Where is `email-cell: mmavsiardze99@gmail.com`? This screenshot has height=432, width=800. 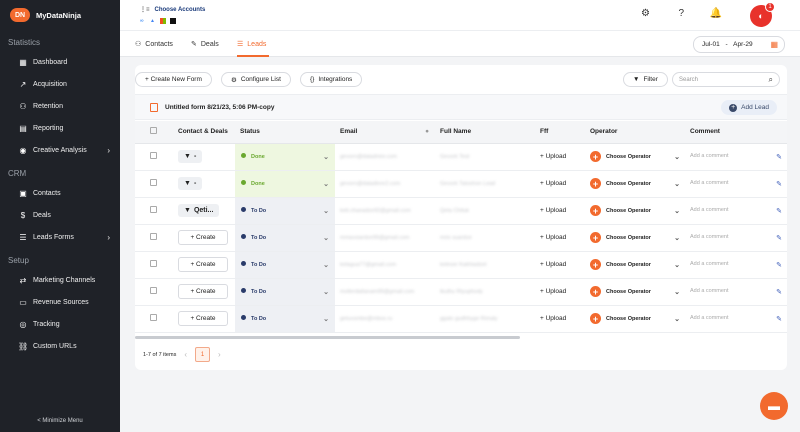 email-cell: mmavsiardze99@gmail.com is located at coordinates (385, 238).